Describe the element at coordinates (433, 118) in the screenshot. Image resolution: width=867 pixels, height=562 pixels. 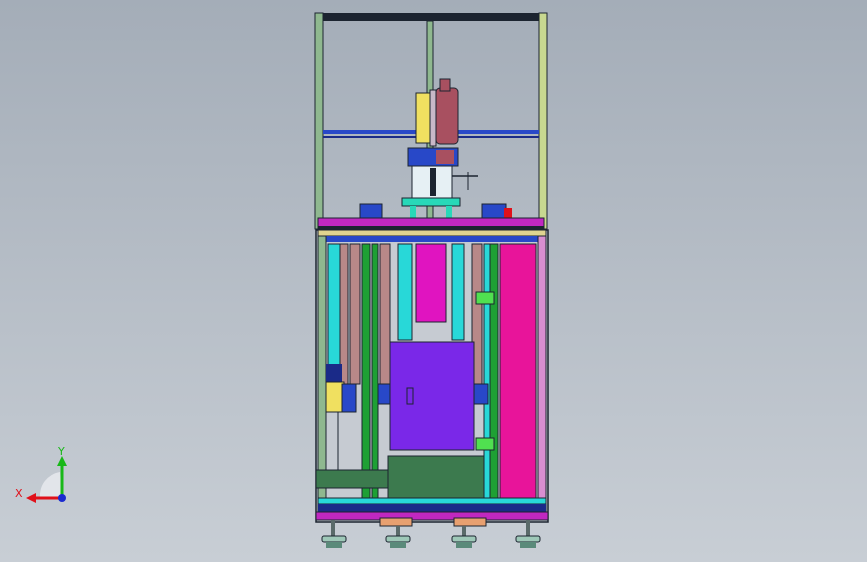
I see `head-plate` at that location.